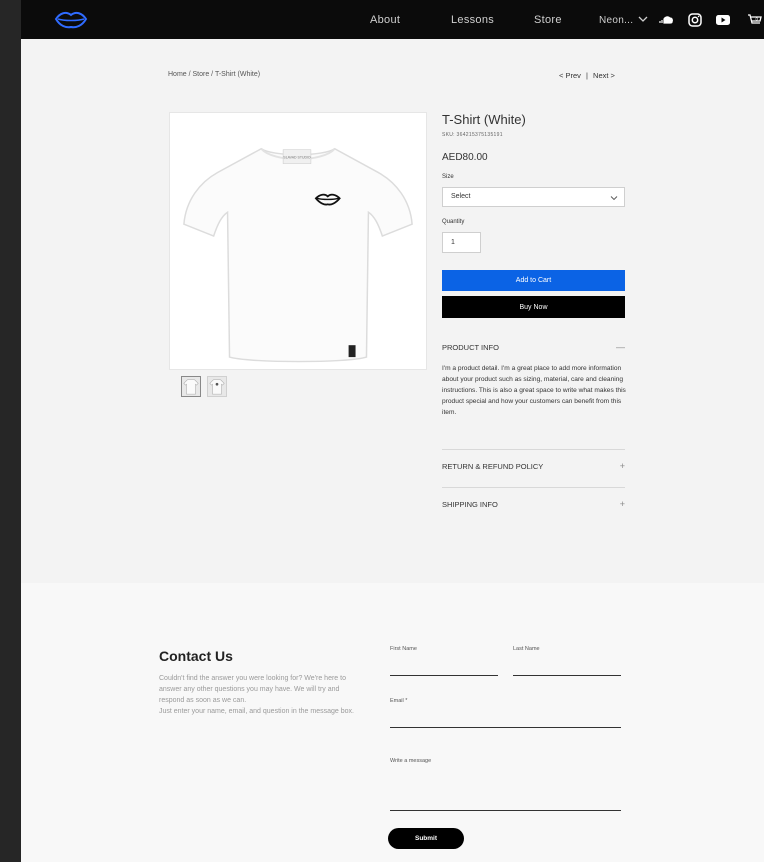 This screenshot has height=862, width=764. What do you see at coordinates (533, 347) in the screenshot?
I see `accordion-product-info: PRODUCT INFO —` at bounding box center [533, 347].